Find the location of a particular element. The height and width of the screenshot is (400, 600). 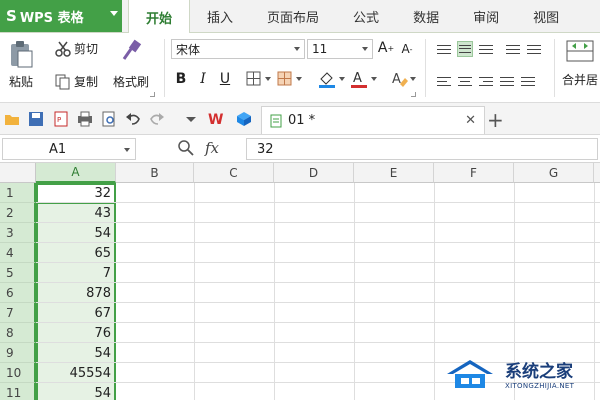

row-header: 1 is located at coordinates (18, 193).